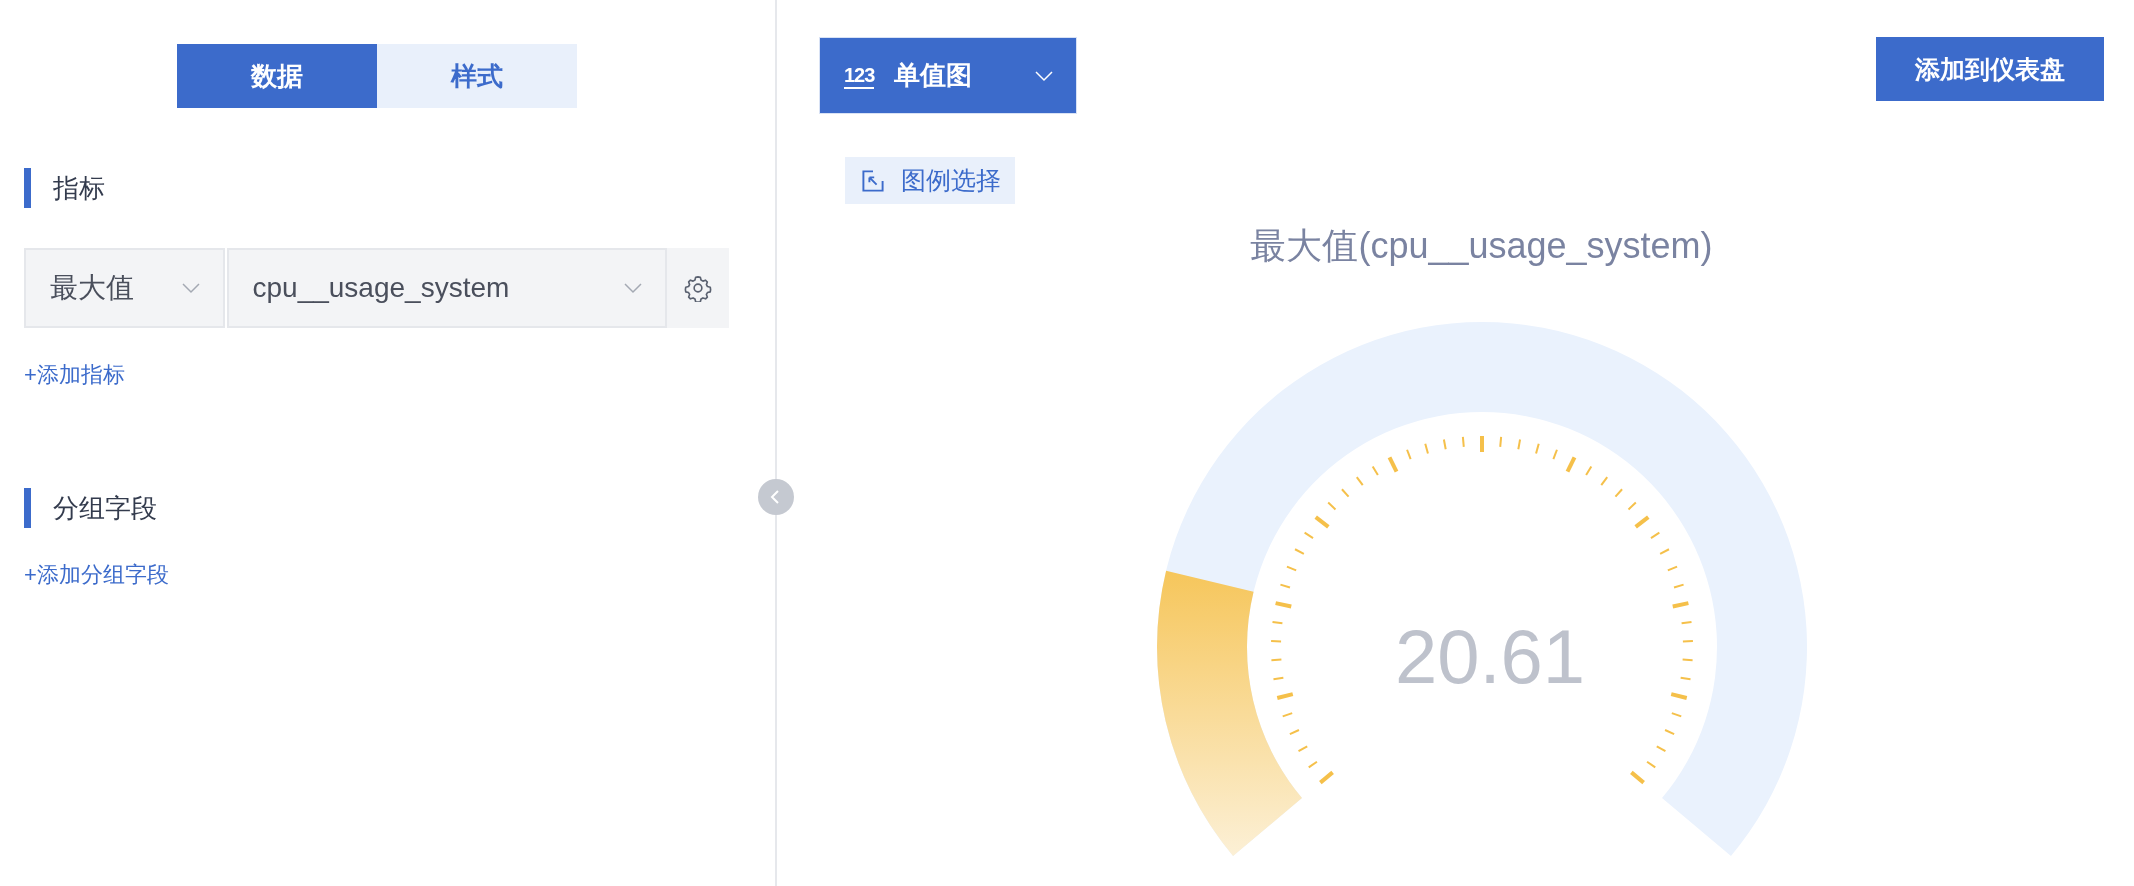 The height and width of the screenshot is (886, 2134). I want to click on add-metric-link: +添加指标, so click(74, 375).